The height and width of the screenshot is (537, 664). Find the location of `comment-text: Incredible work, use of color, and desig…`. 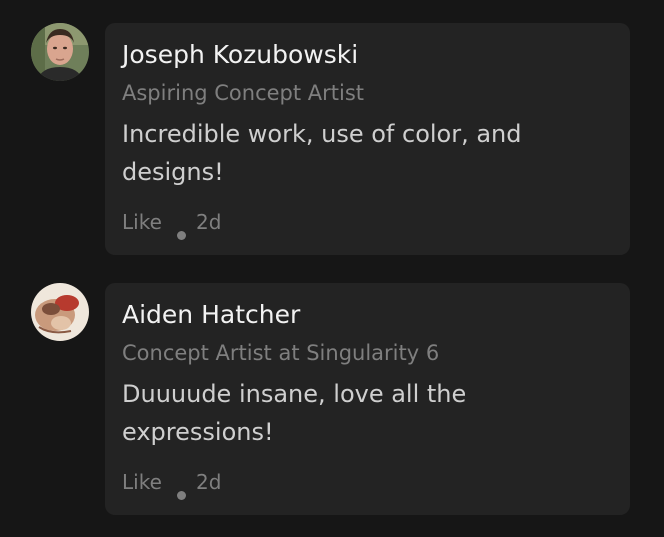

comment-text: Incredible work, use of color, and desig… is located at coordinates (322, 153).